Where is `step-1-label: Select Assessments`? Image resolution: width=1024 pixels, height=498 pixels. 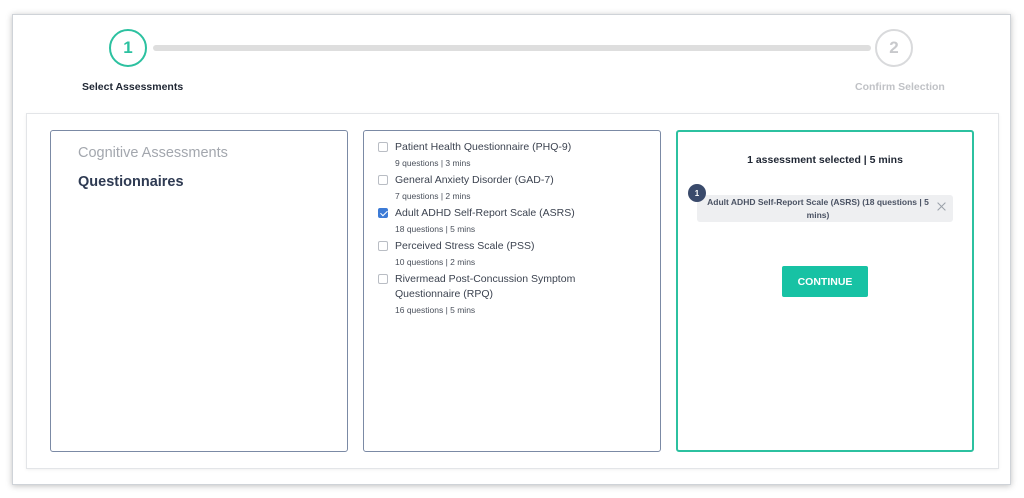 step-1-label: Select Assessments is located at coordinates (133, 87).